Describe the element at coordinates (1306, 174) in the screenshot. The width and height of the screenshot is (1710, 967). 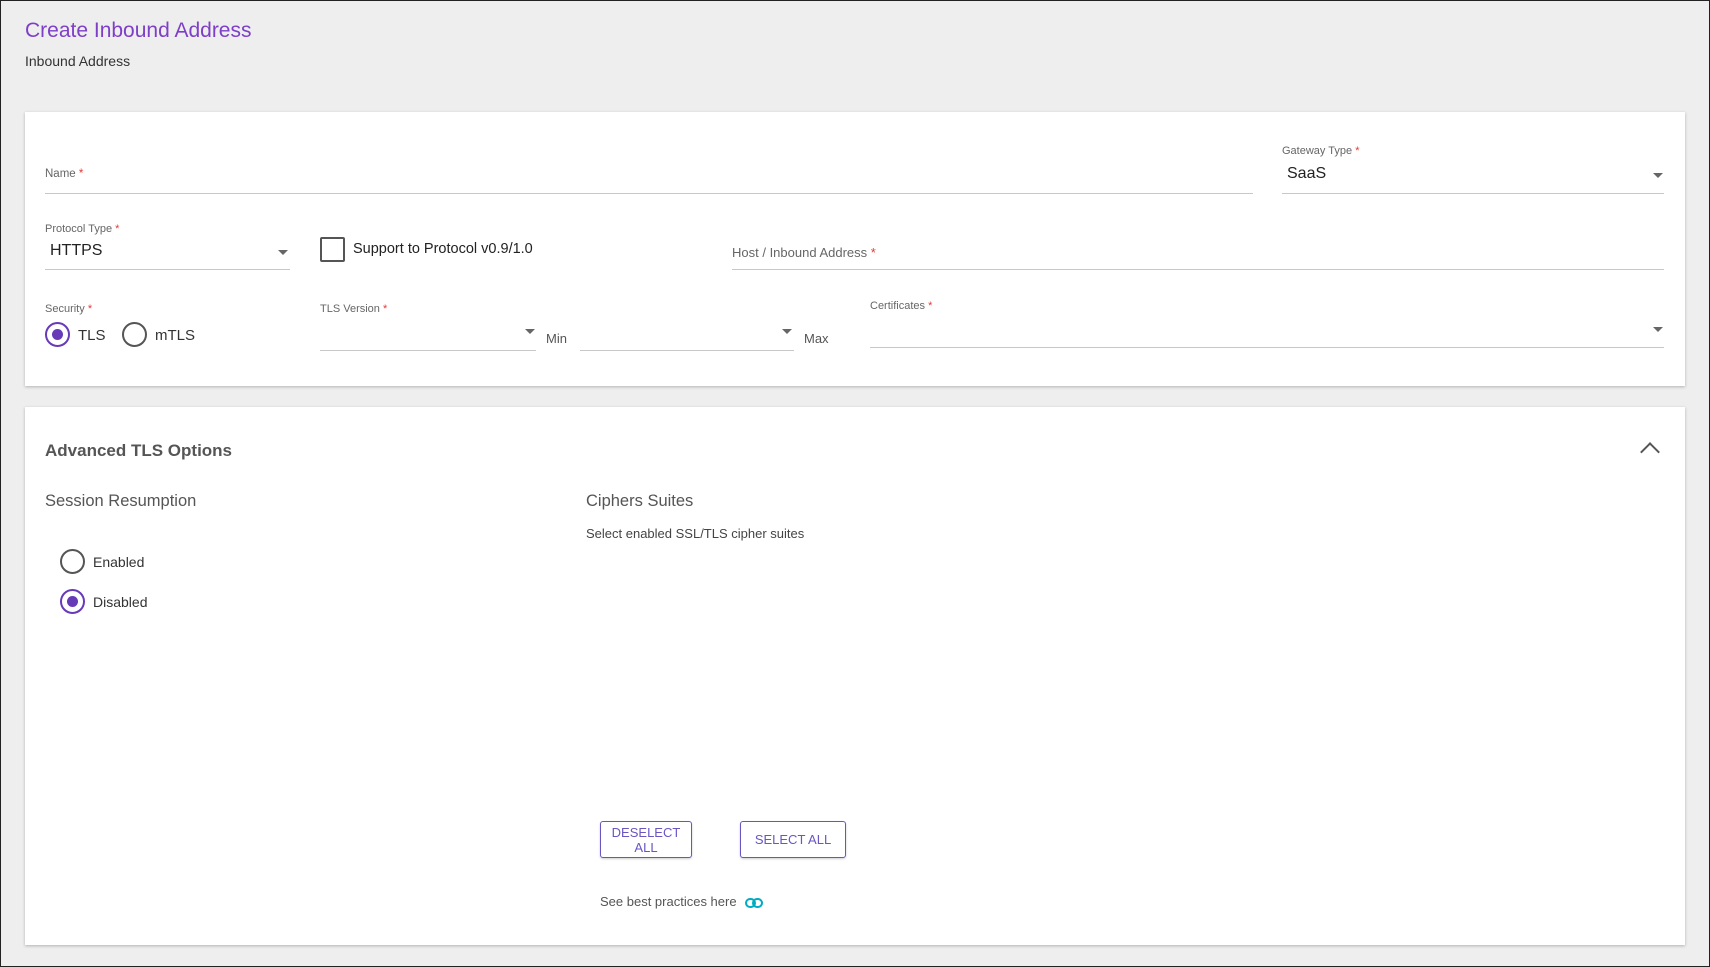
I see `gateway-type-value: SaaS` at that location.